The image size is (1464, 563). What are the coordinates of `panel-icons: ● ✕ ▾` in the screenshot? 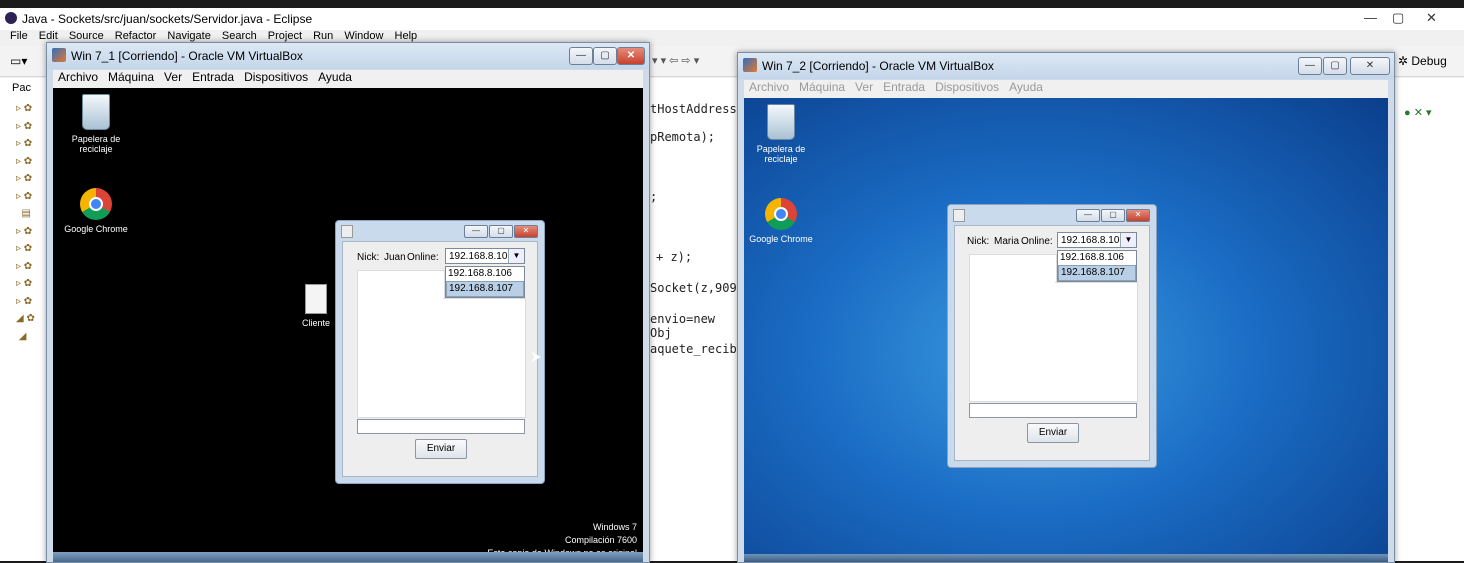 It's located at (1418, 112).